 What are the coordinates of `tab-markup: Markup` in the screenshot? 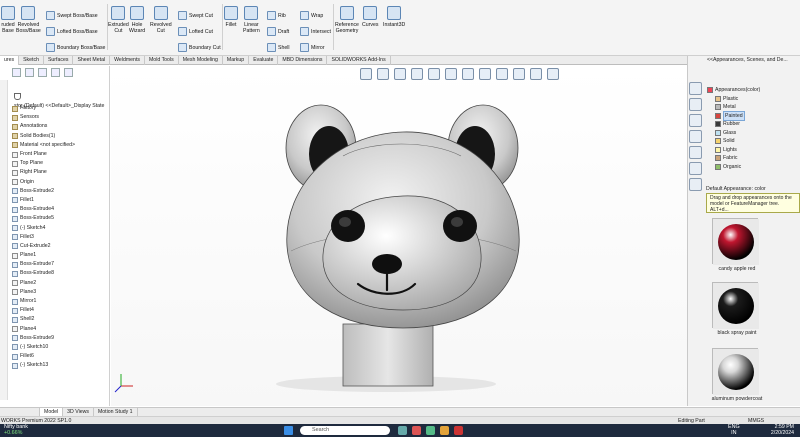 It's located at (236, 60).